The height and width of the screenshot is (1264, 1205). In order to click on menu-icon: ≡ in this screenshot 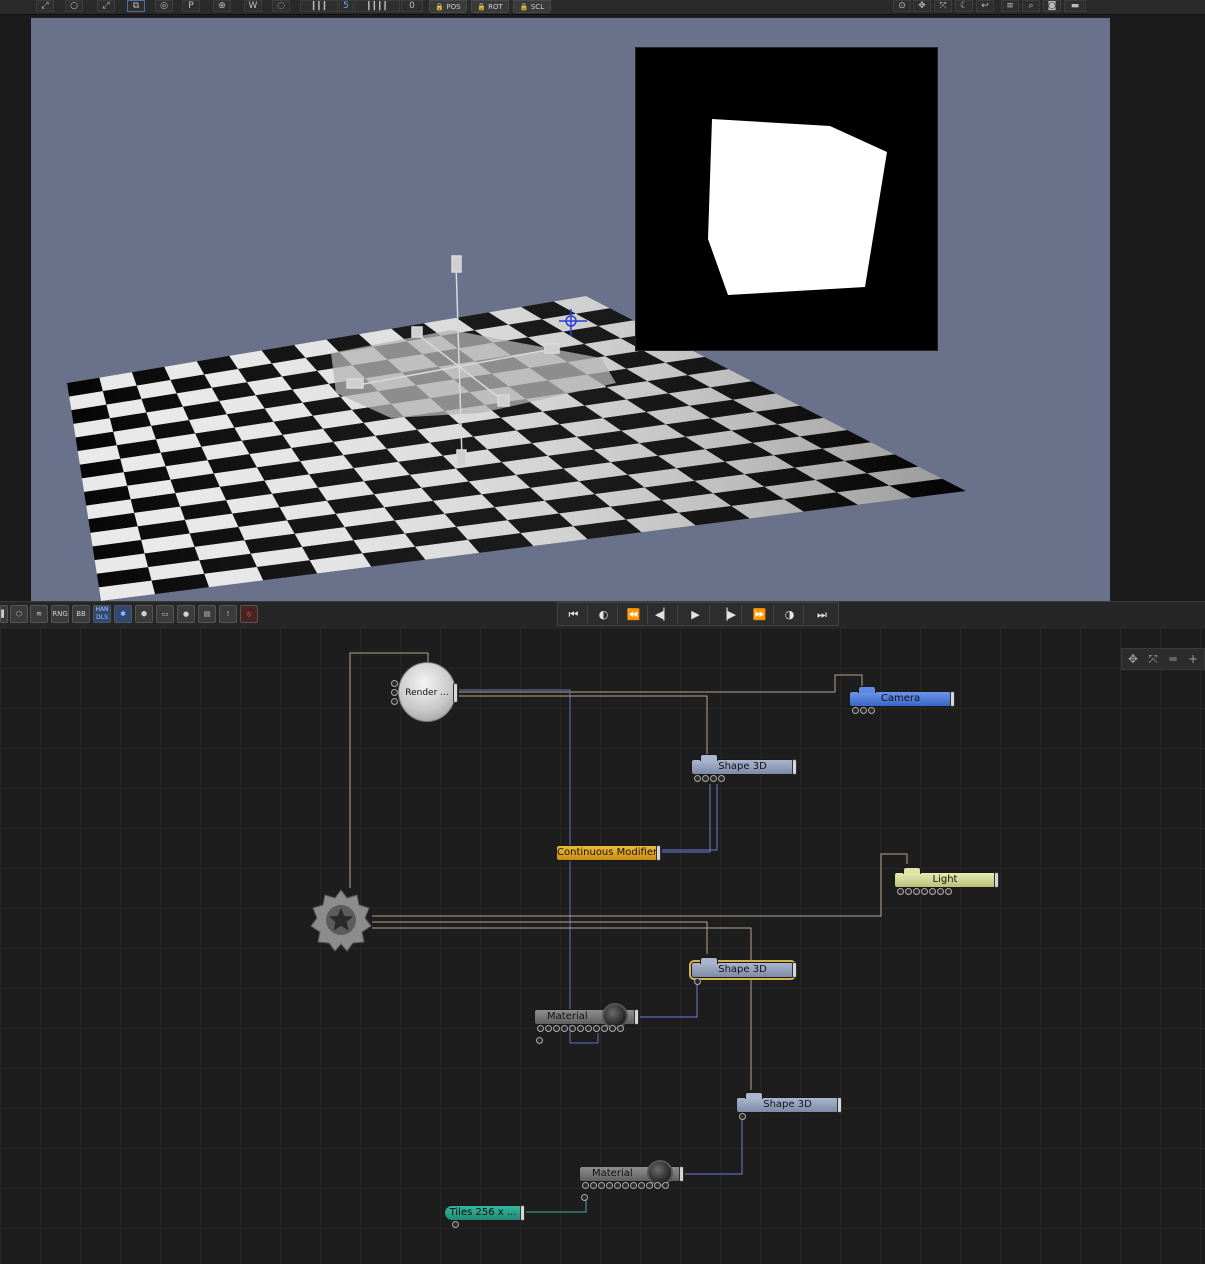, I will do `click(1010, 6)`.